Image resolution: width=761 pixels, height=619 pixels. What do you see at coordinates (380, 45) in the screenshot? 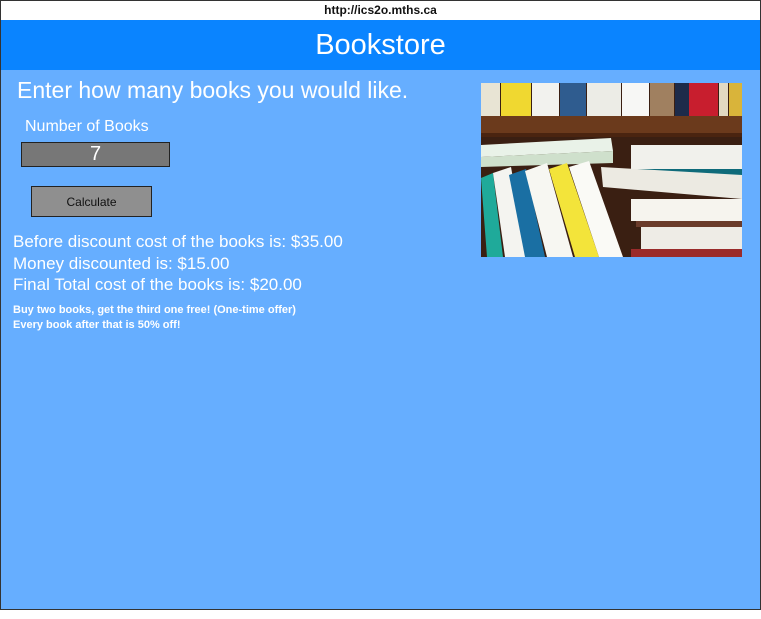
I see `page-title: Bookstore` at bounding box center [380, 45].